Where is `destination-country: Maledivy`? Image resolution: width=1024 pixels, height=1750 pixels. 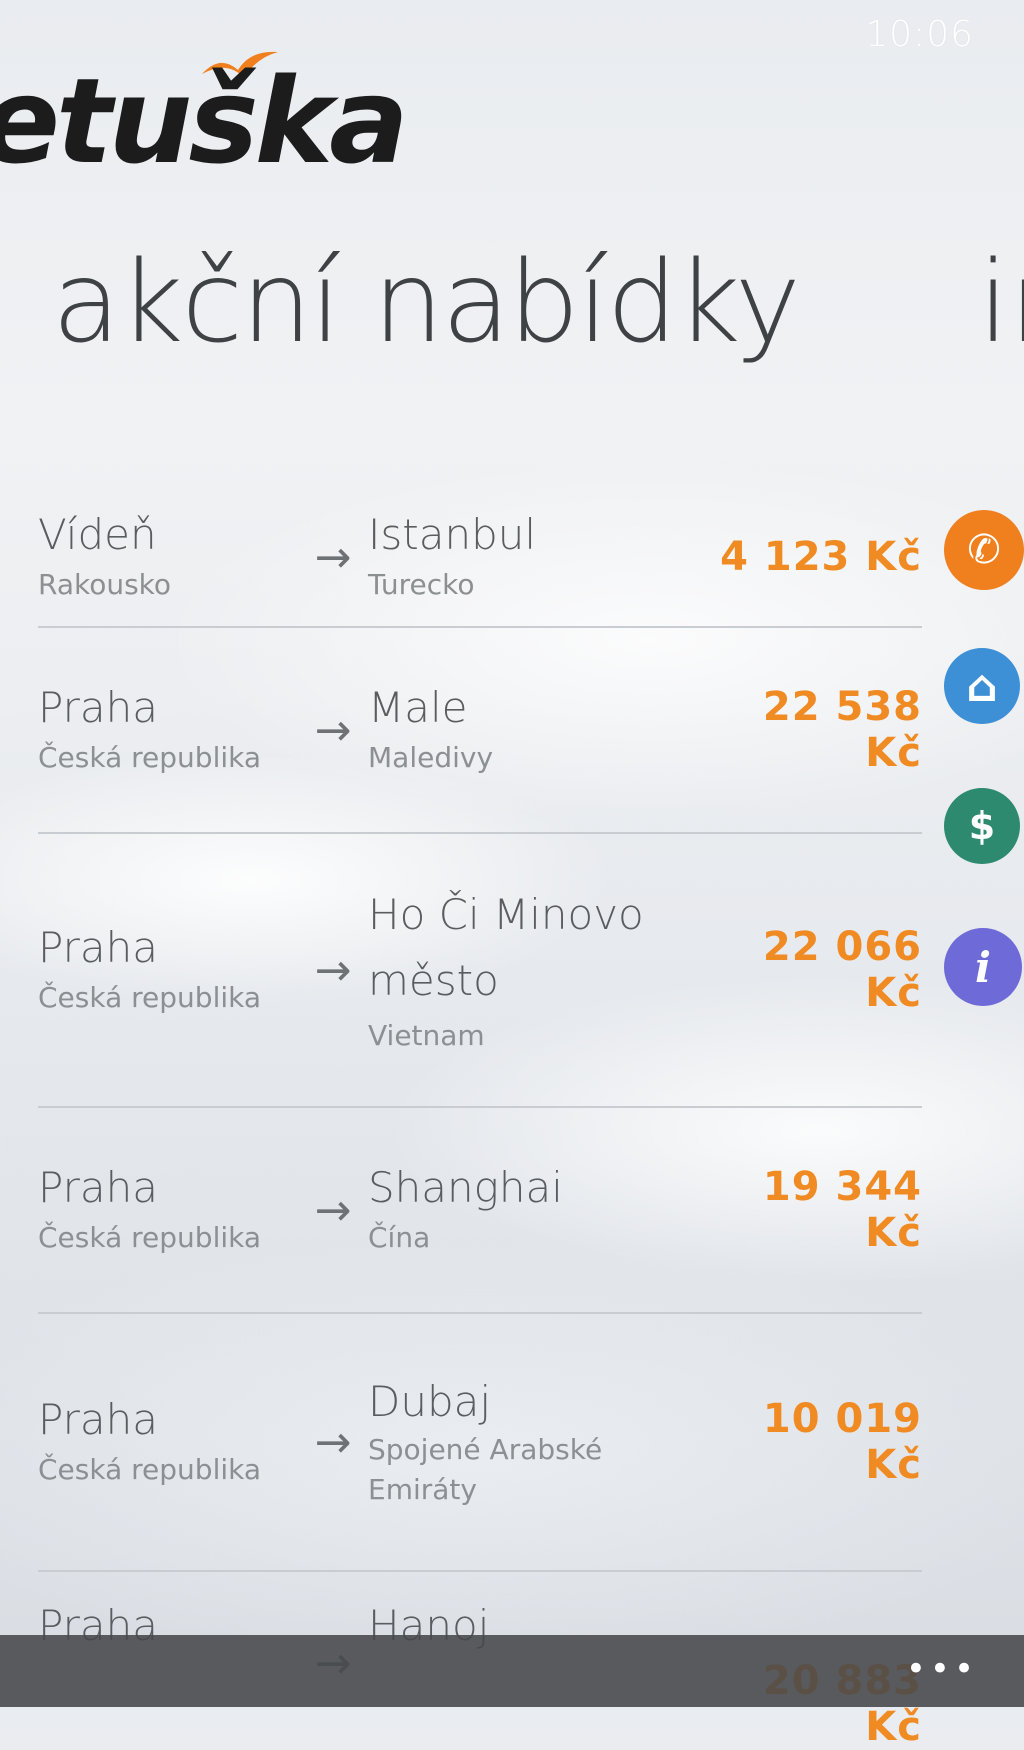
destination-country: Maledivy is located at coordinates (431, 757).